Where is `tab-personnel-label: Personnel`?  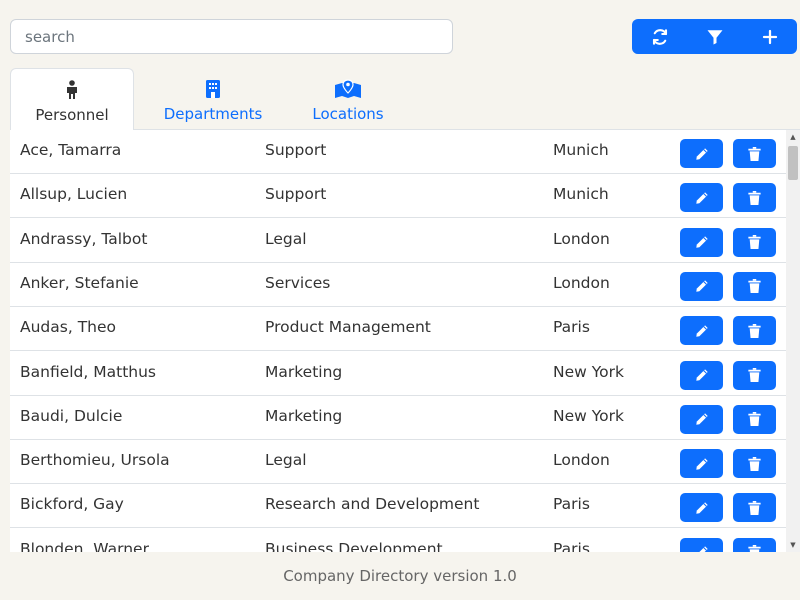
tab-personnel-label: Personnel is located at coordinates (72, 115).